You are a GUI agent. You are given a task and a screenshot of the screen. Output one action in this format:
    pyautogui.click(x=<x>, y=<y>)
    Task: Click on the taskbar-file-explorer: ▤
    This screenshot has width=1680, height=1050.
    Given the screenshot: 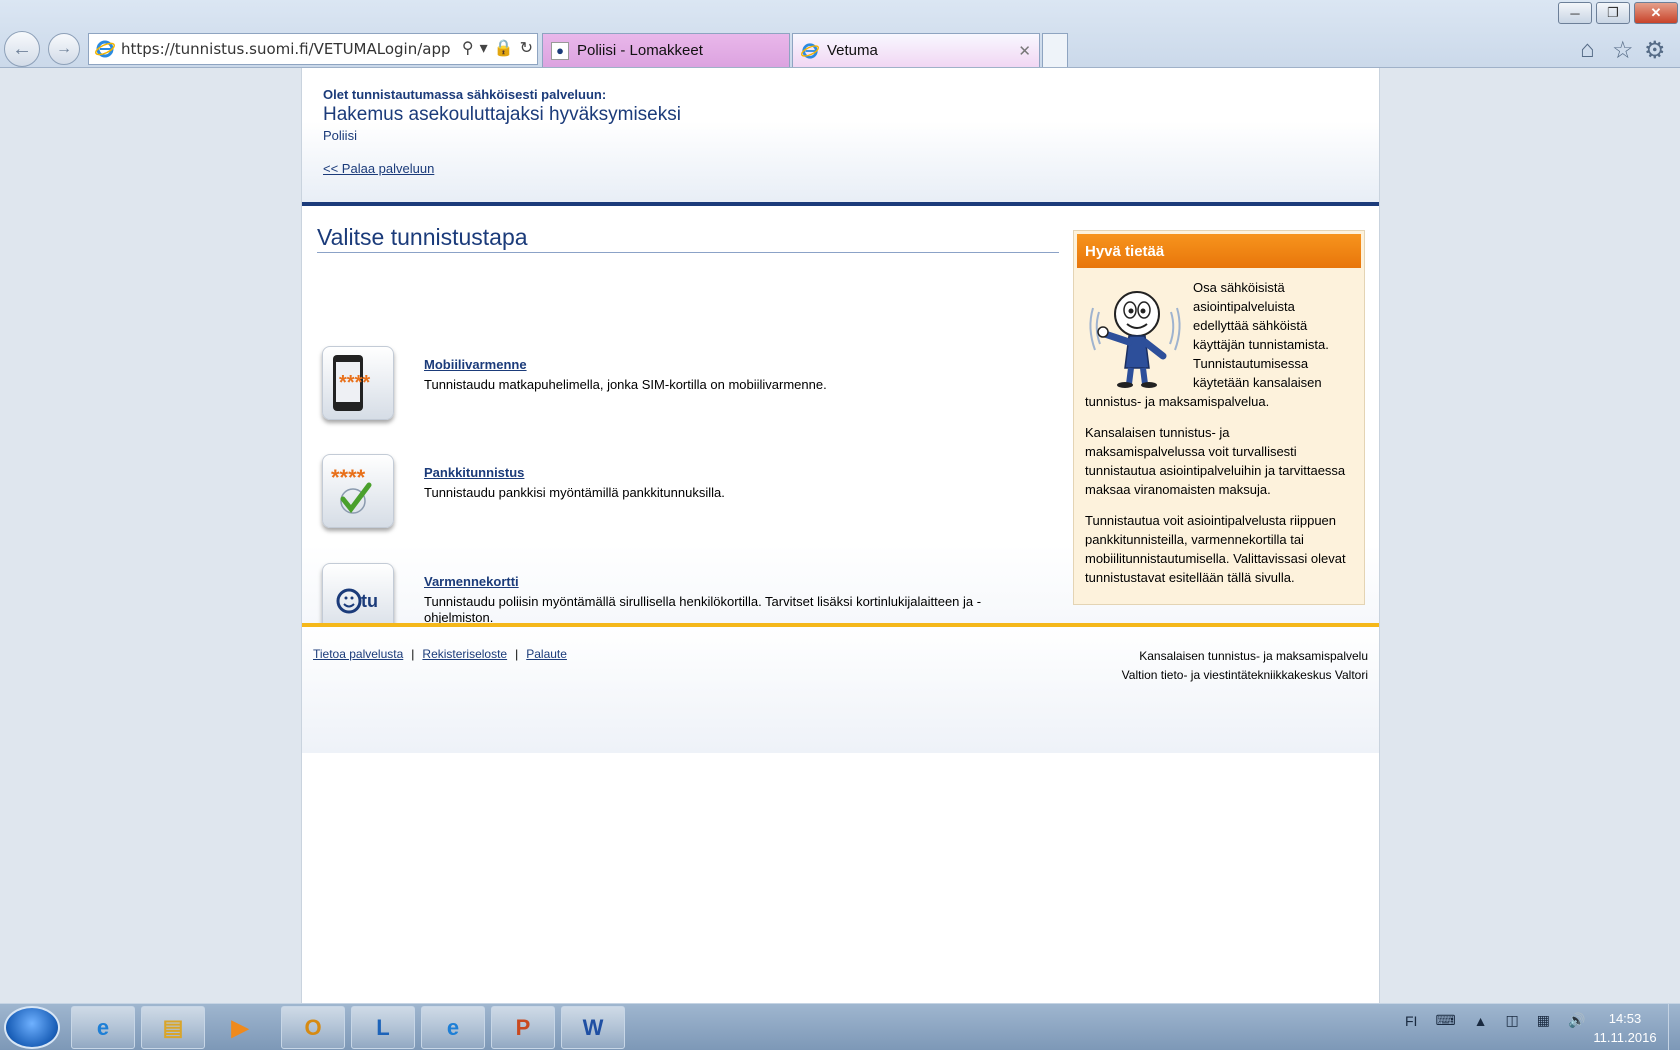 What is the action you would take?
    pyautogui.click(x=173, y=1027)
    